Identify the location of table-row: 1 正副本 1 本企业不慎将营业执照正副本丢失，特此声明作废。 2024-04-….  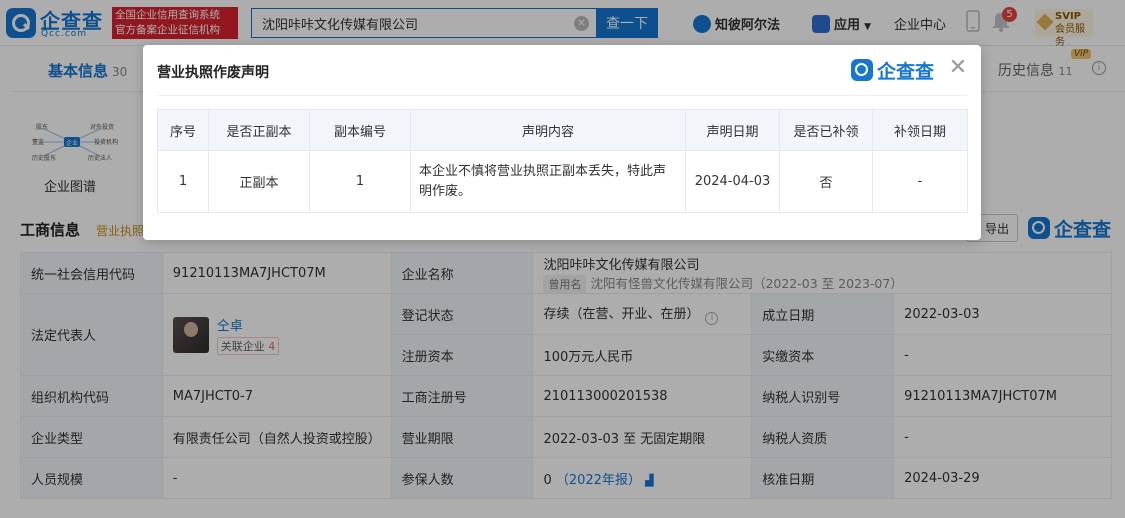
(562, 181).